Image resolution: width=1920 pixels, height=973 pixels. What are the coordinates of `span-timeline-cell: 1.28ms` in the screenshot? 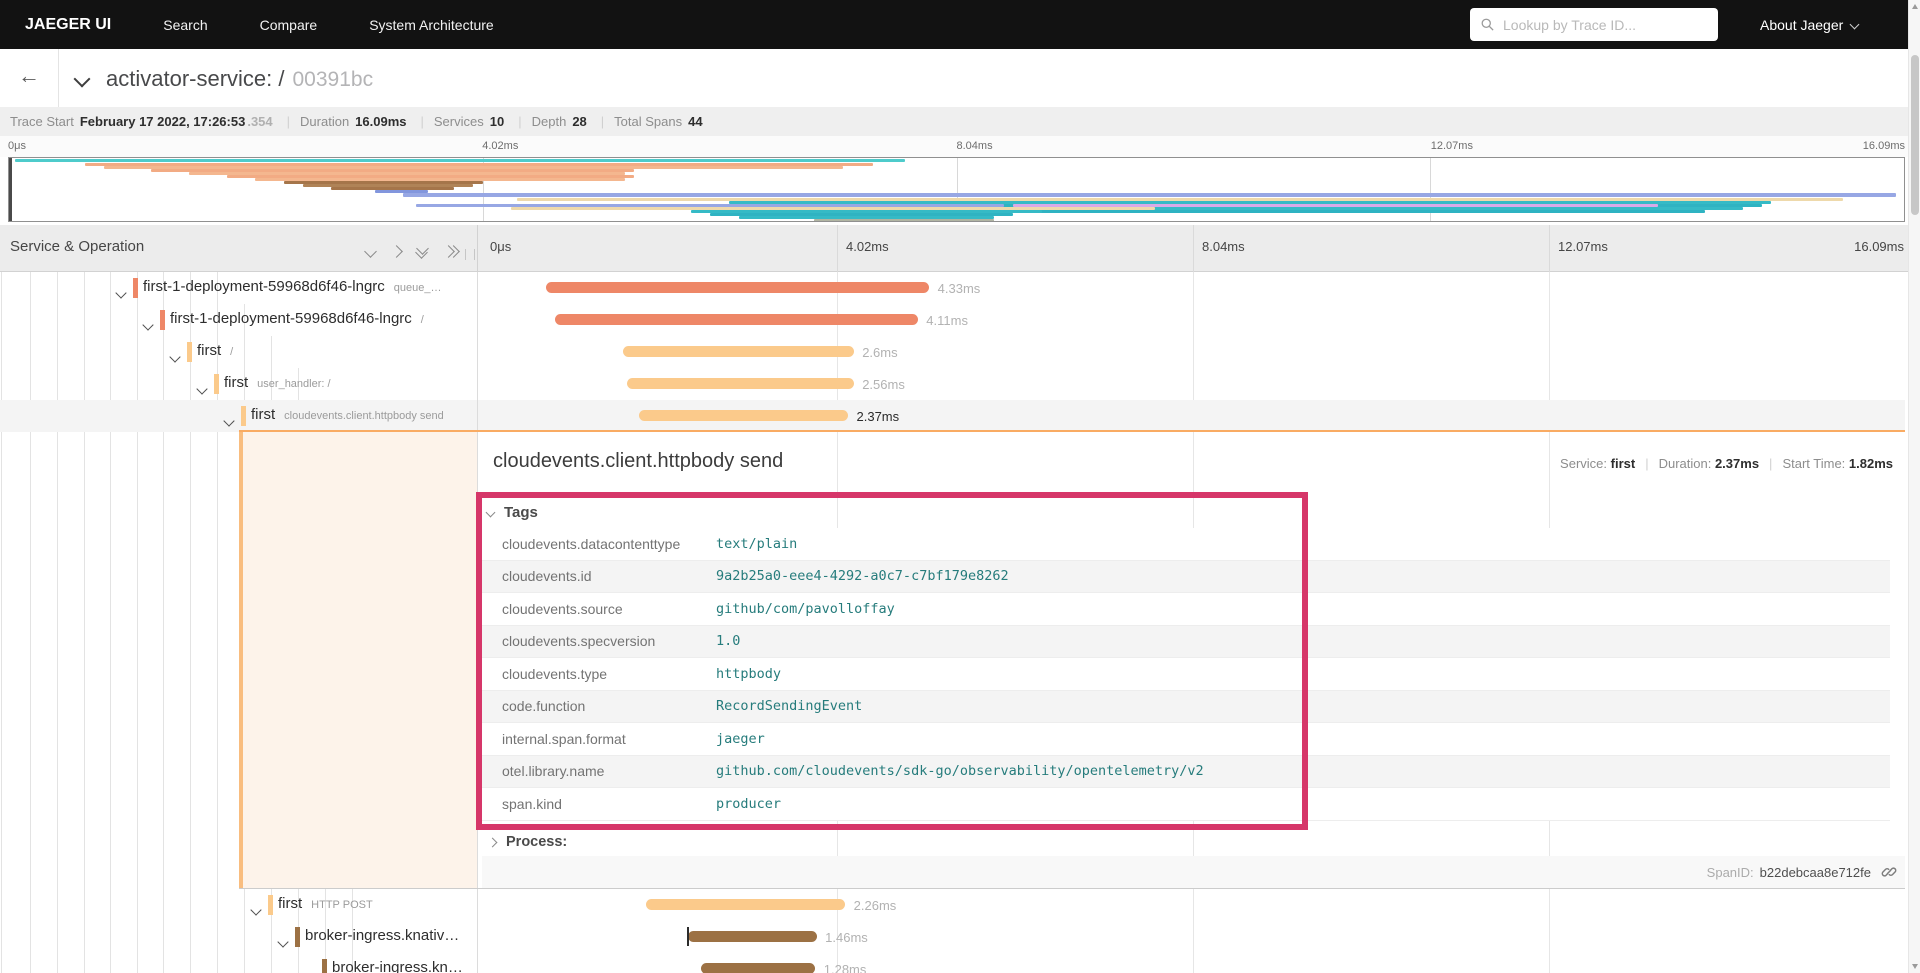 It's located at (1194, 963).